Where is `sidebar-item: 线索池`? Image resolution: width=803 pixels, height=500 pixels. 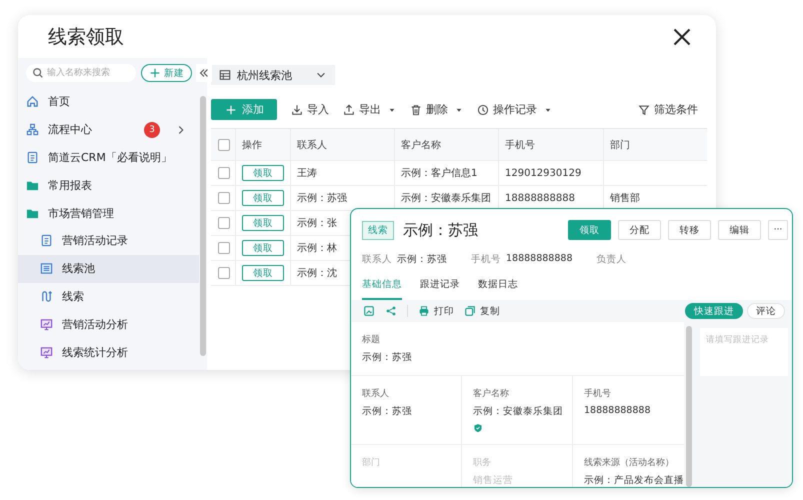
sidebar-item: 线索池 is located at coordinates (108, 268).